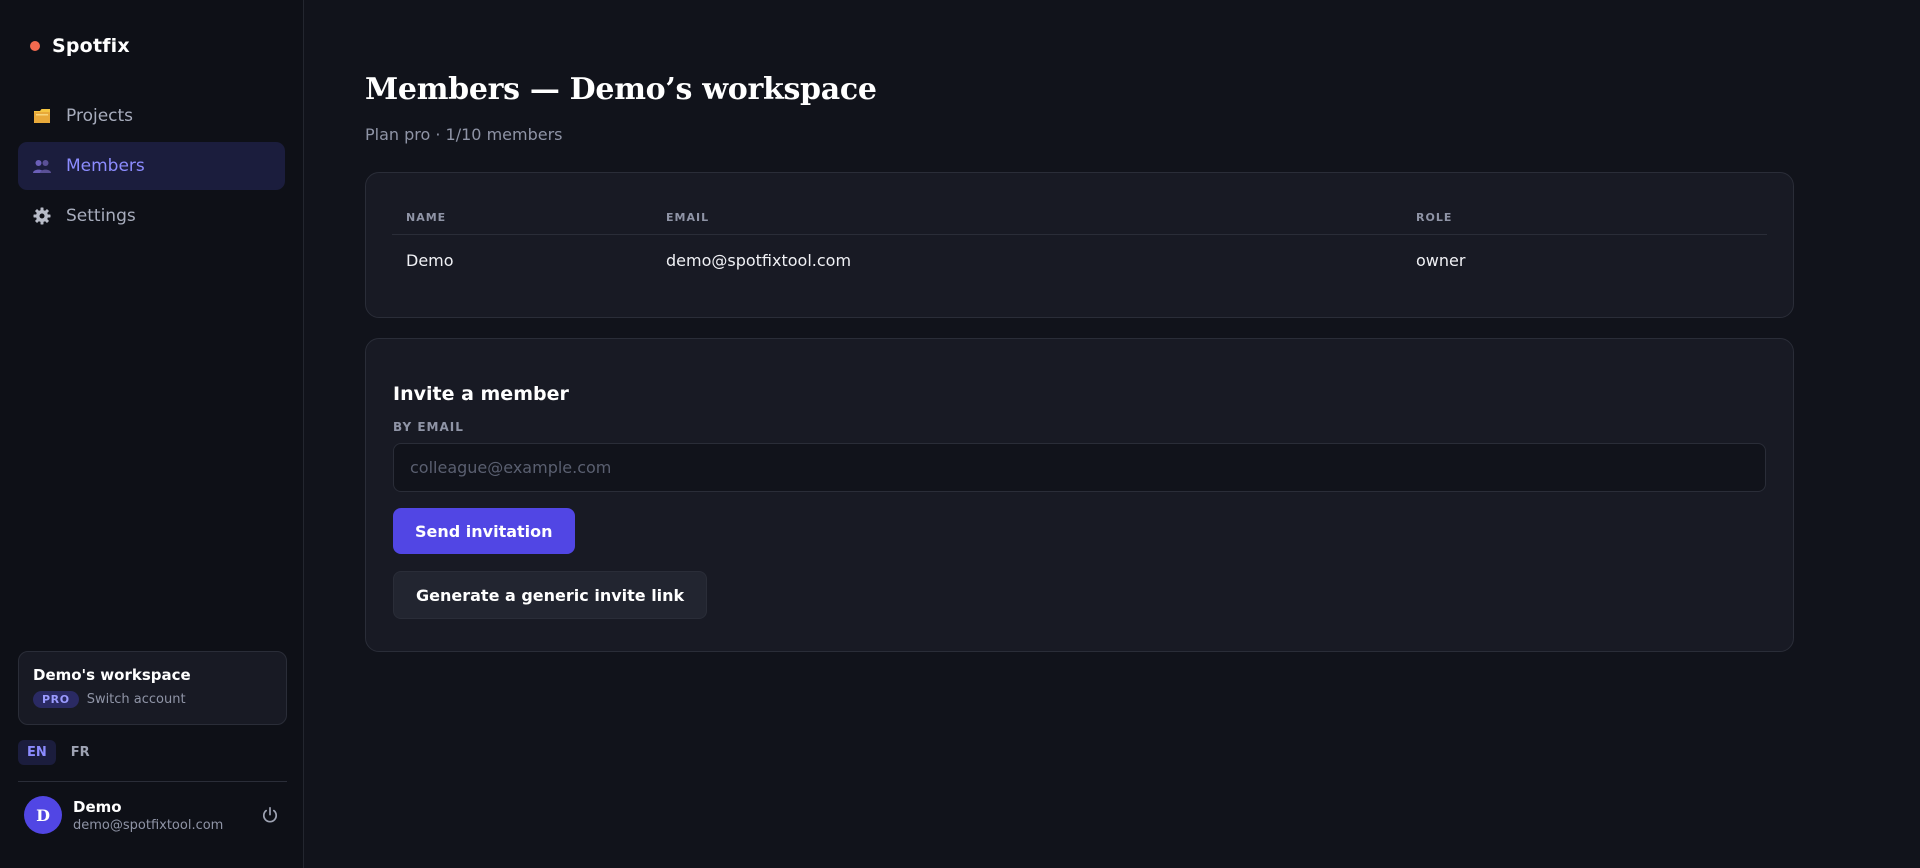 This screenshot has width=1920, height=868. I want to click on sidebar-item-members: Members, so click(151, 166).